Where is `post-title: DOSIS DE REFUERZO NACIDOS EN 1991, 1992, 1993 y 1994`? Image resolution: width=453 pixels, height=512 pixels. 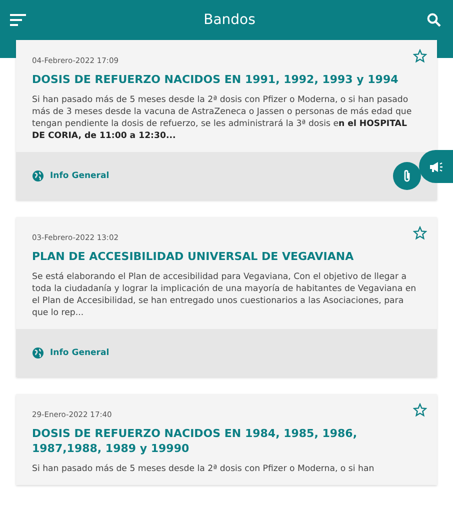 post-title: DOSIS DE REFUERZO NACIDOS EN 1991, 1992, 1993 y 1994 is located at coordinates (216, 80).